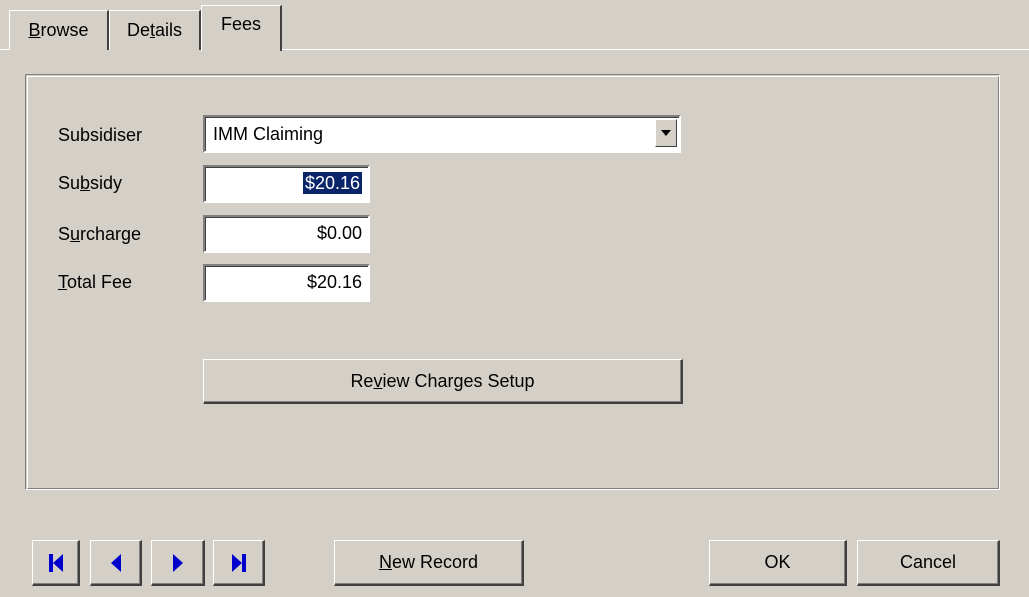 This screenshot has width=1029, height=597. I want to click on total-fee-label: Total Fee, so click(95, 282).